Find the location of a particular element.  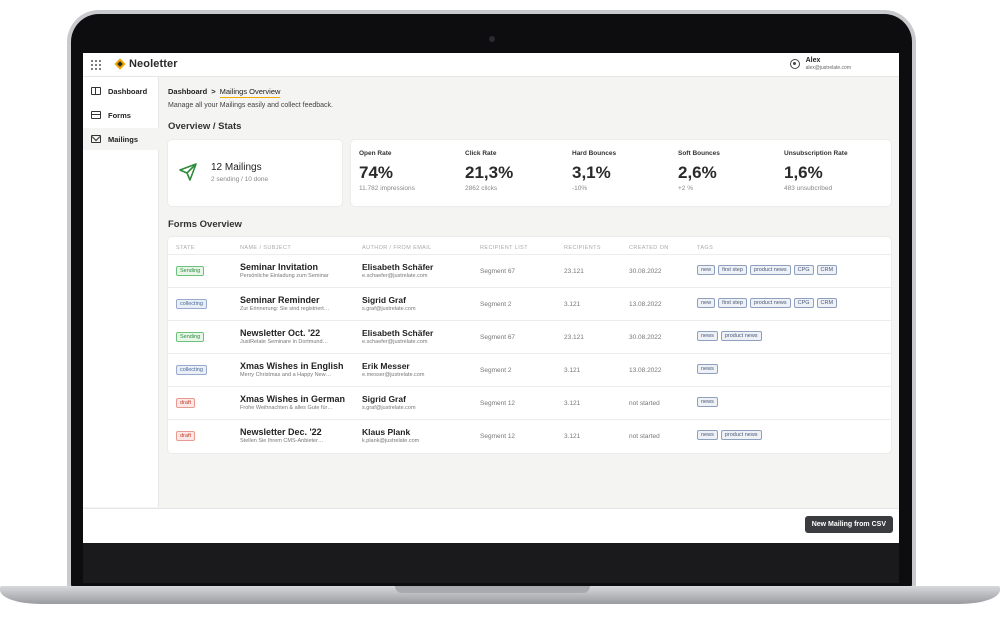

column-header: RECIPIENTS is located at coordinates (582, 248).